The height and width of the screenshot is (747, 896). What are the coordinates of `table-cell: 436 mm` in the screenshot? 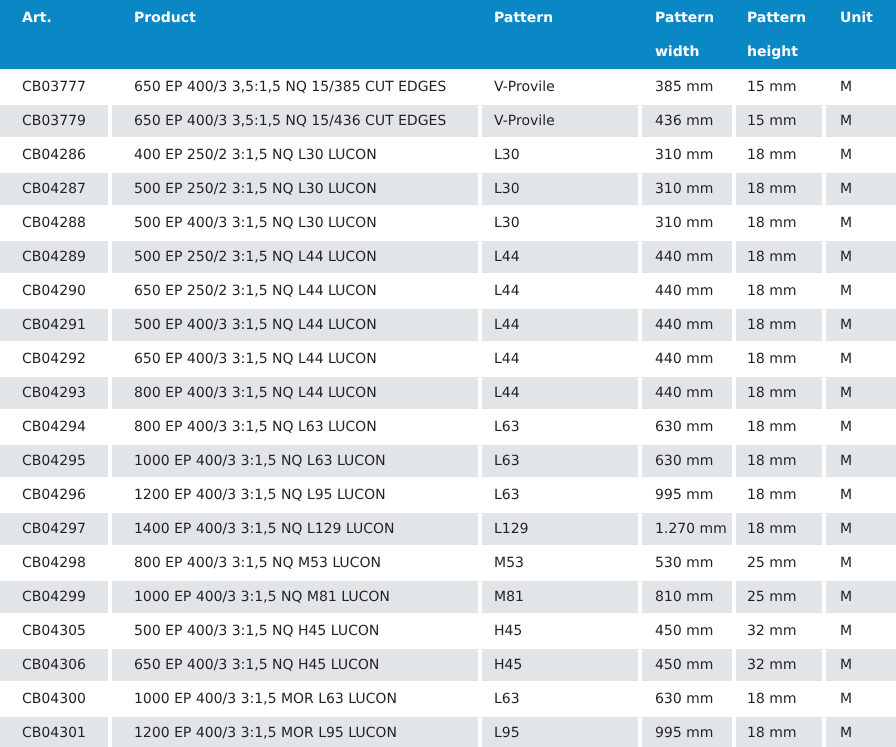 It's located at (687, 121).